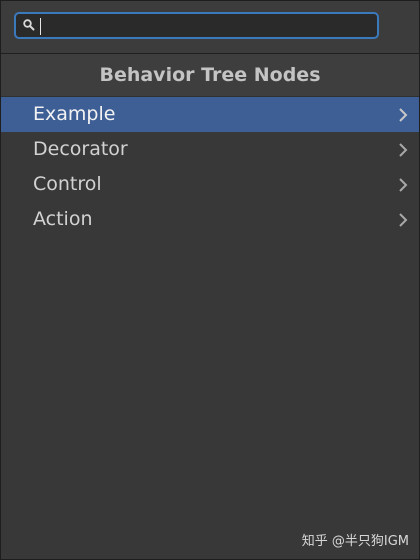 This screenshot has height=560, width=420. Describe the element at coordinates (210, 149) in the screenshot. I see `list-item-decorator: Decorator` at that location.